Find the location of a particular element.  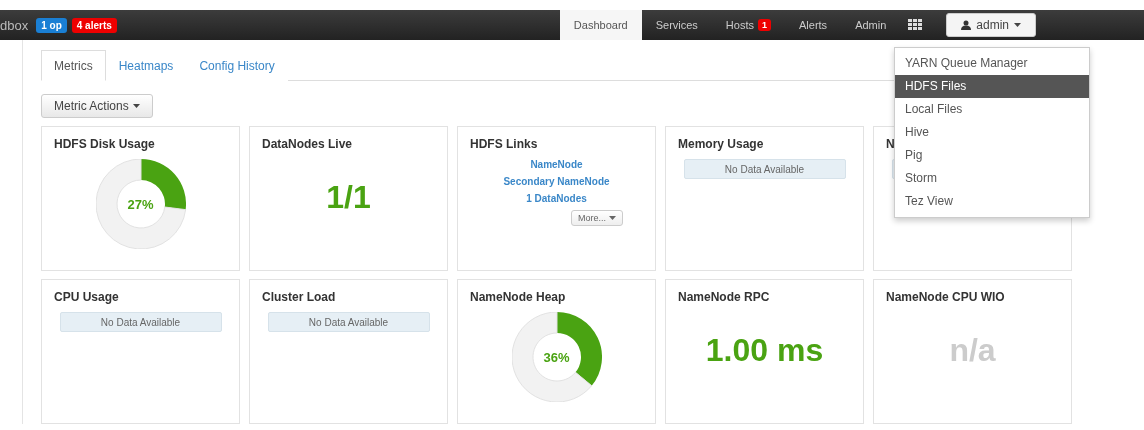

tab: Metrics is located at coordinates (73, 65).